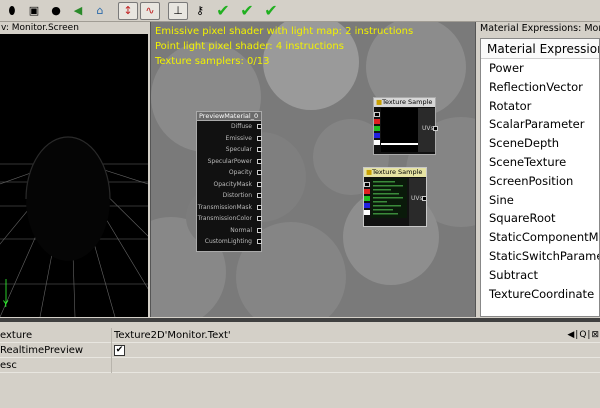 Image resolution: width=600 pixels, height=408 pixels. I want to click on expression-item-sine: Sine, so click(540, 200).